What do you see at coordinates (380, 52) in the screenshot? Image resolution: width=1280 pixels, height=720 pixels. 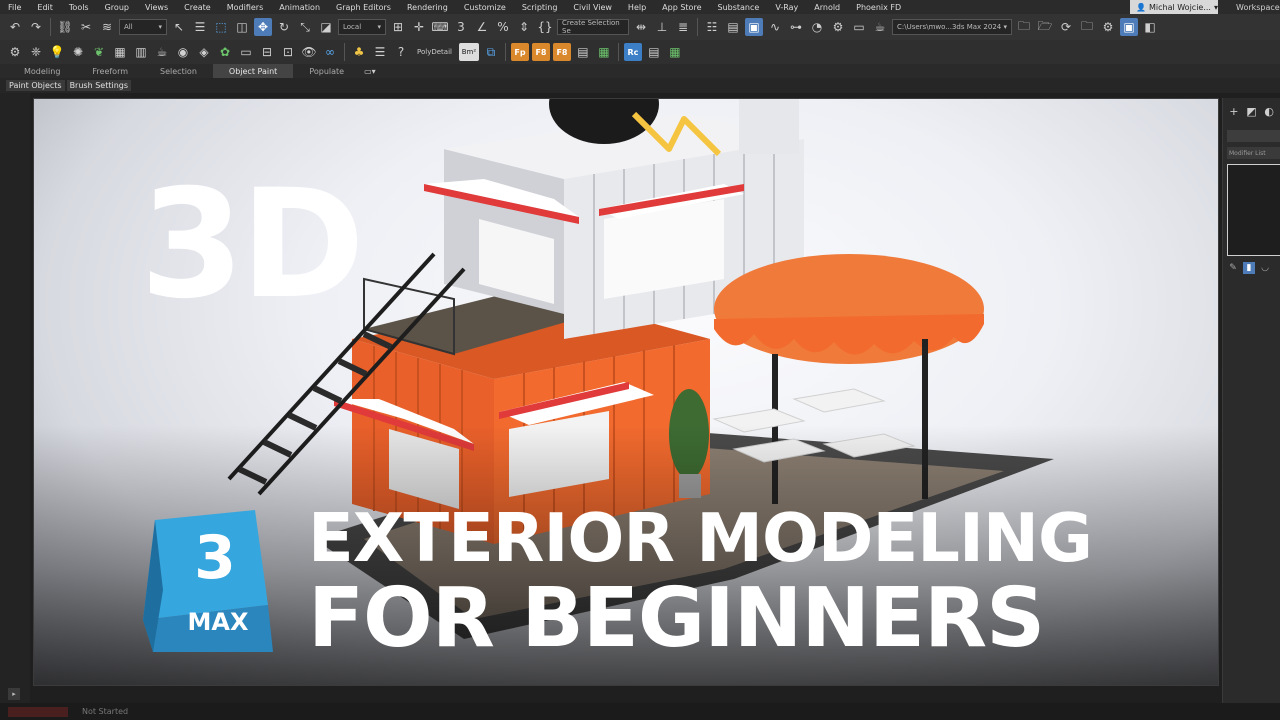 I see `forest-list-icon: ☰` at bounding box center [380, 52].